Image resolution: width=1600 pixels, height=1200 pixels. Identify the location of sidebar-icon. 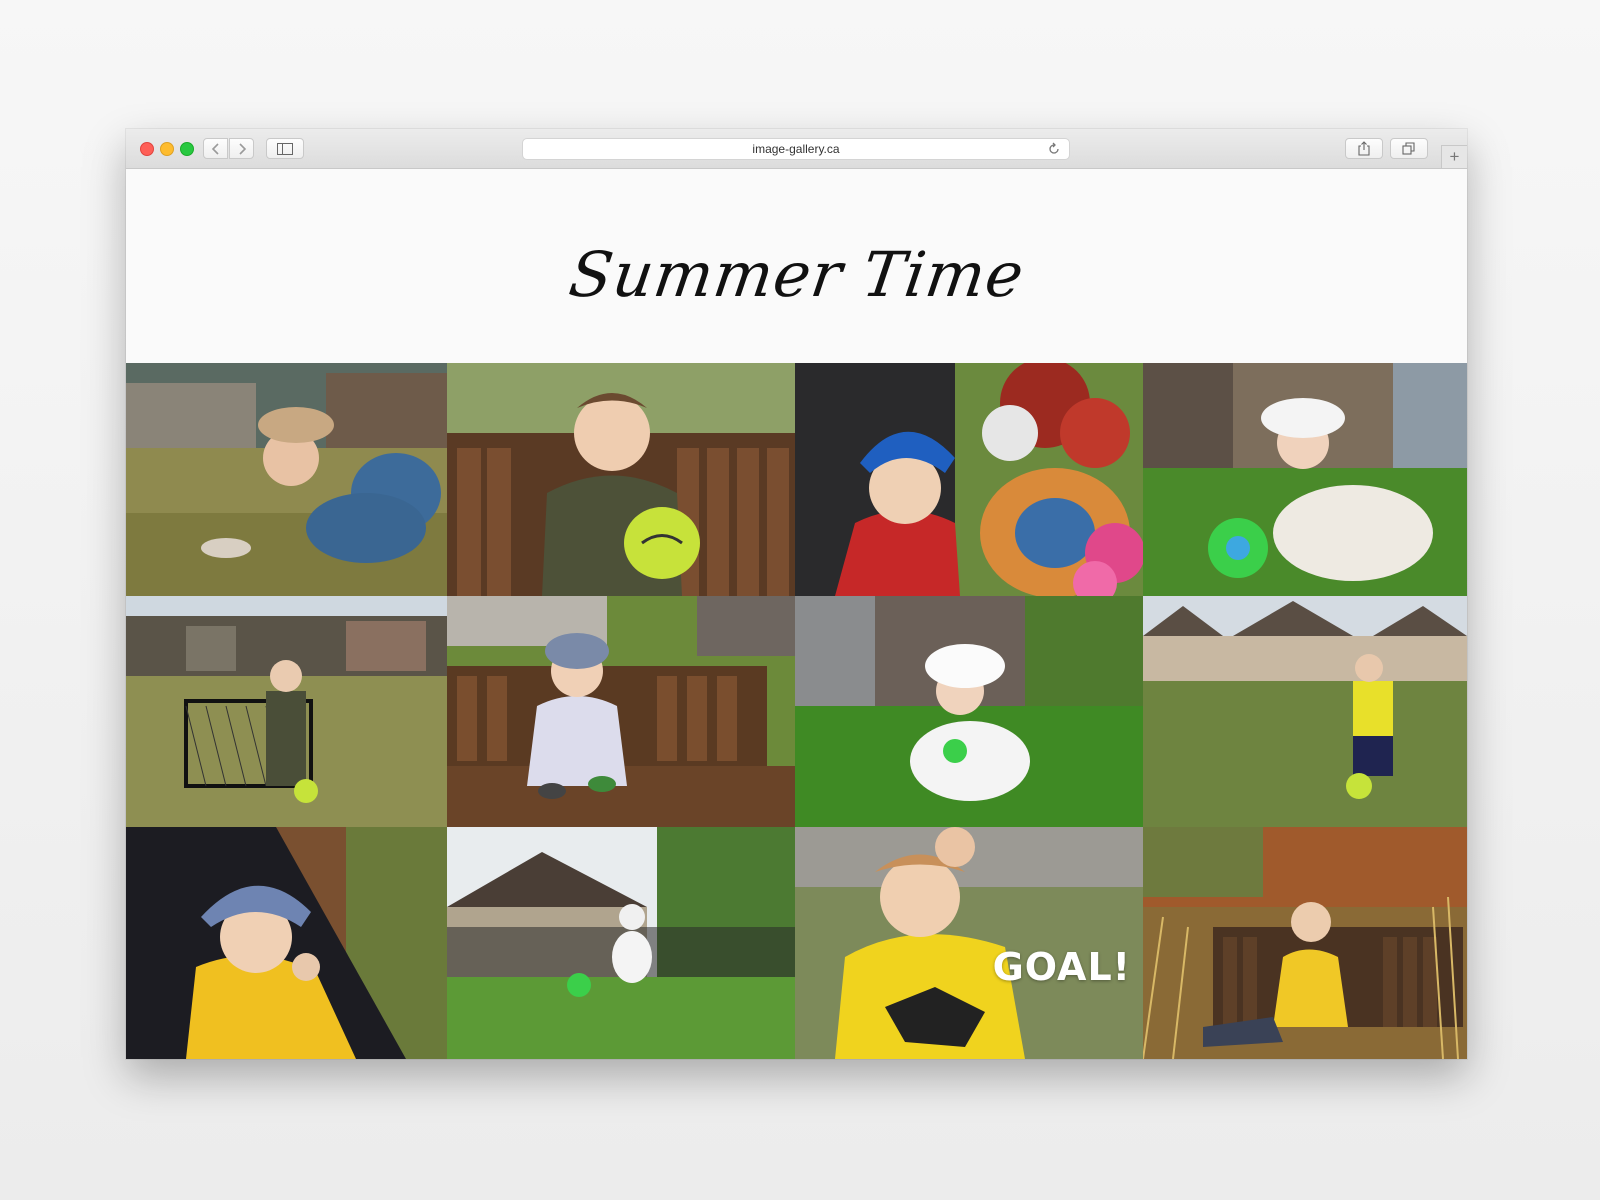
(285, 148).